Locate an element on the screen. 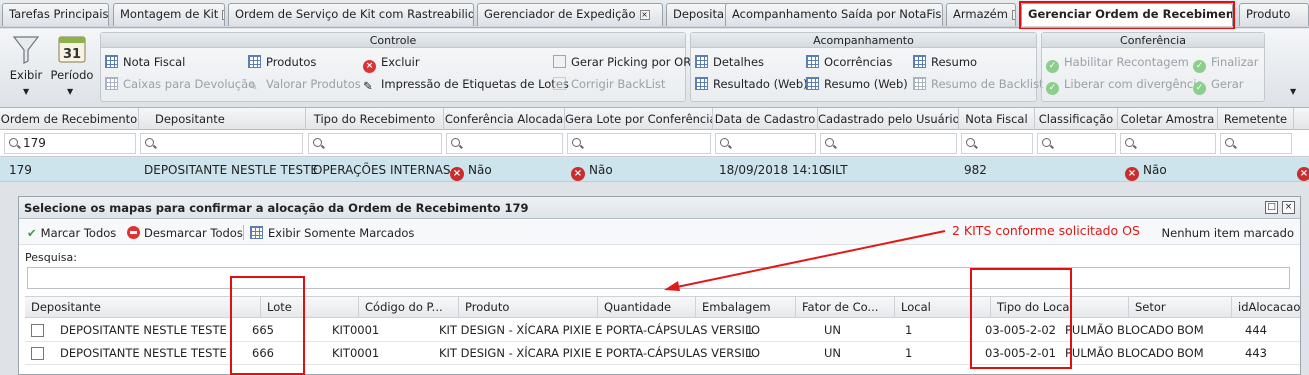 This screenshot has height=375, width=1309. gerar-picking-button: Gerar Picking por OR is located at coordinates (622, 62).